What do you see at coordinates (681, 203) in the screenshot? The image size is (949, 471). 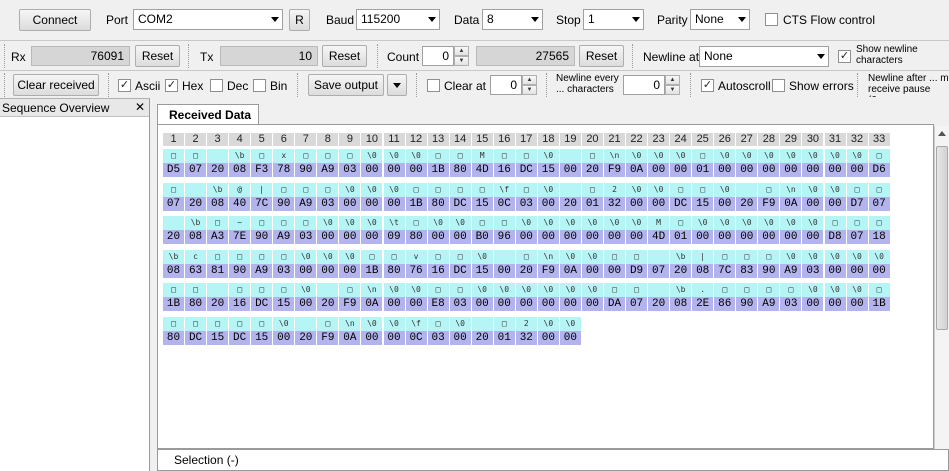 I see `hex-cell: DC` at bounding box center [681, 203].